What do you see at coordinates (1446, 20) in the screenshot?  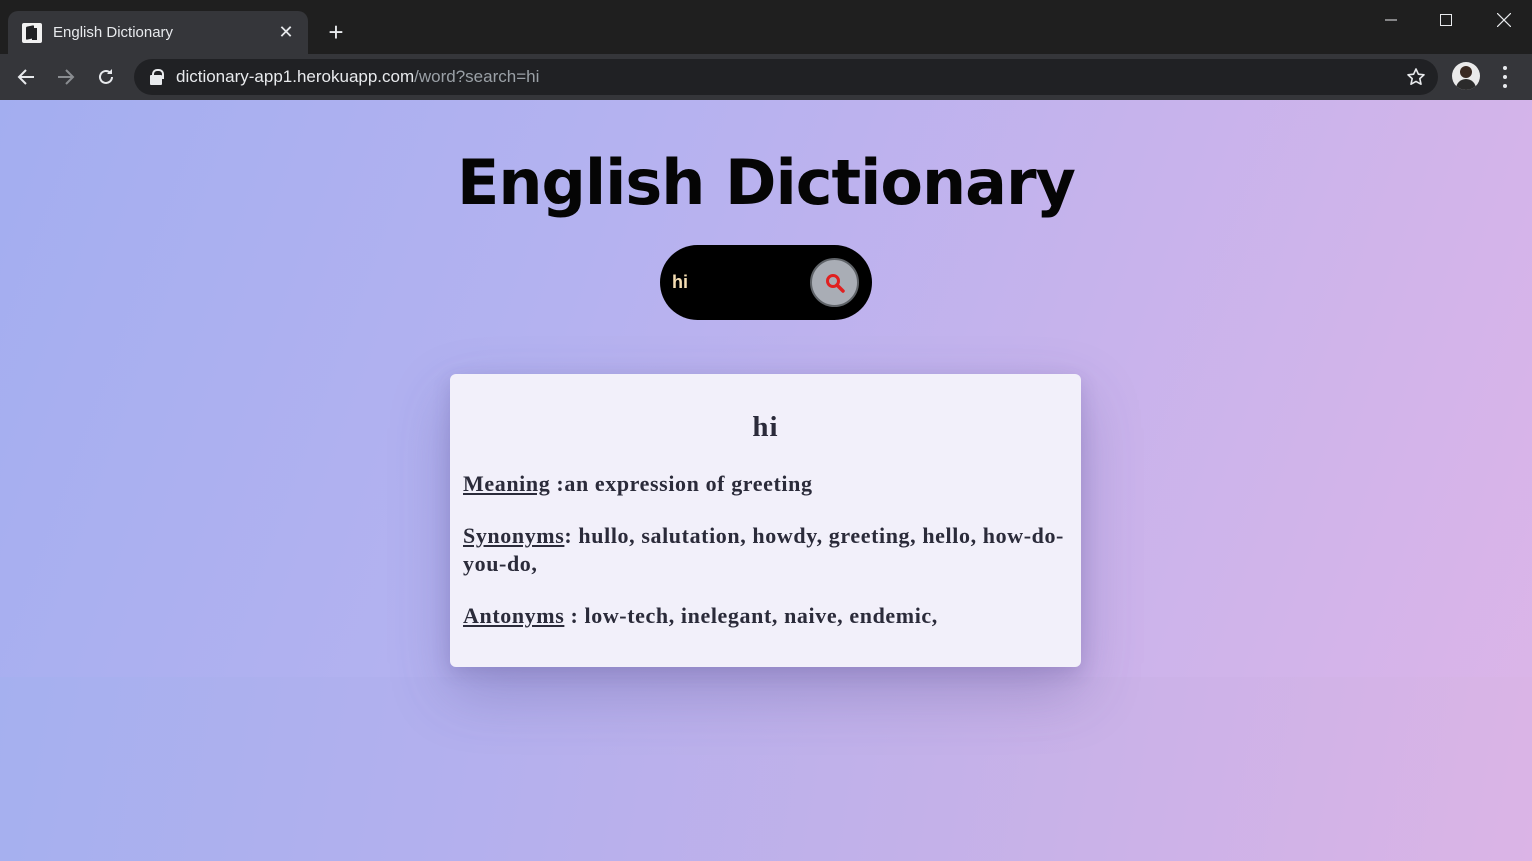 I see `maximize-window-button` at bounding box center [1446, 20].